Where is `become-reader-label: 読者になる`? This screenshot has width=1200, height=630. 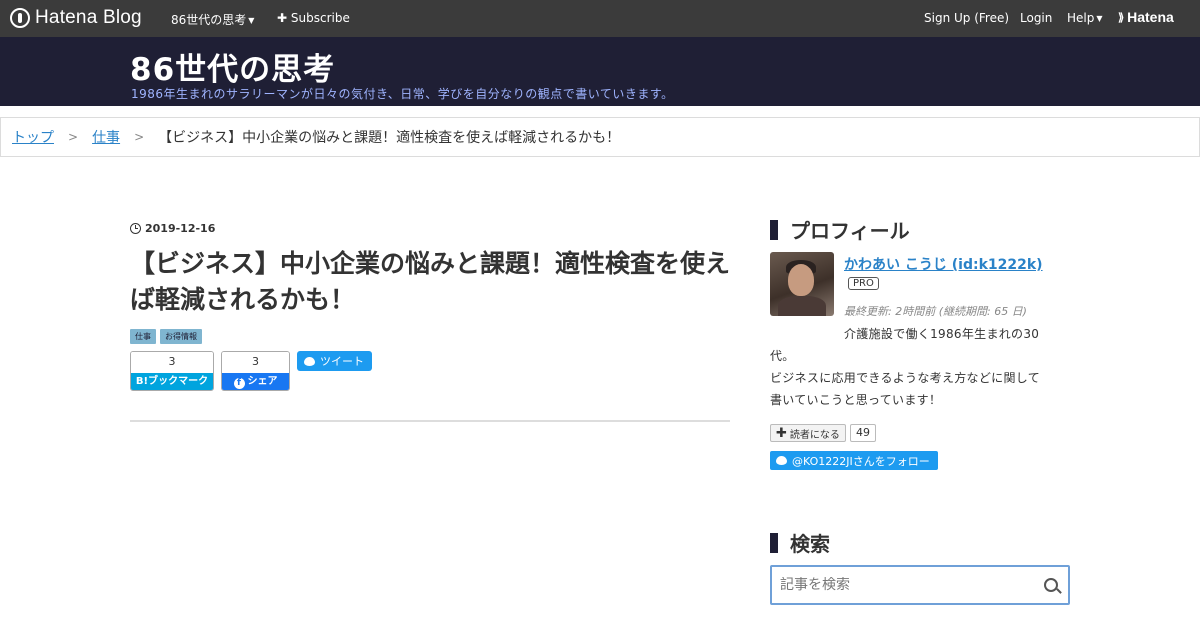
become-reader-label: 読者になる is located at coordinates (814, 435).